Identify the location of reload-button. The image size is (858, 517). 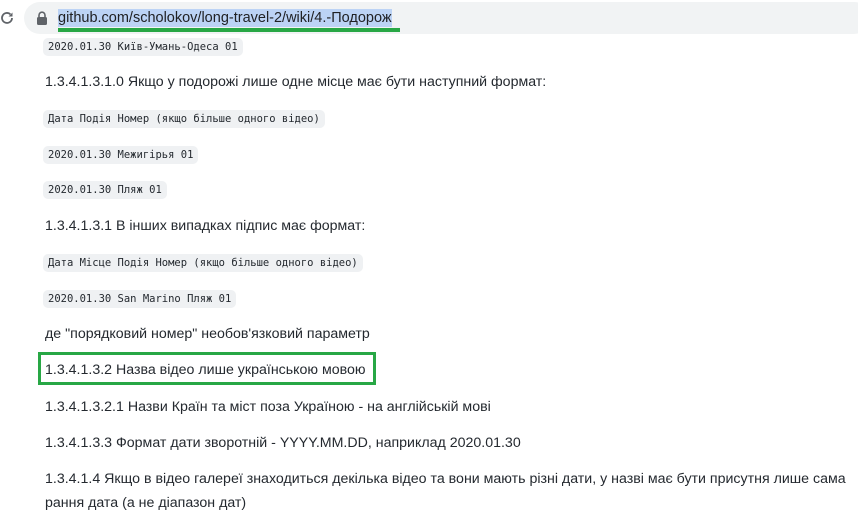
(9, 18).